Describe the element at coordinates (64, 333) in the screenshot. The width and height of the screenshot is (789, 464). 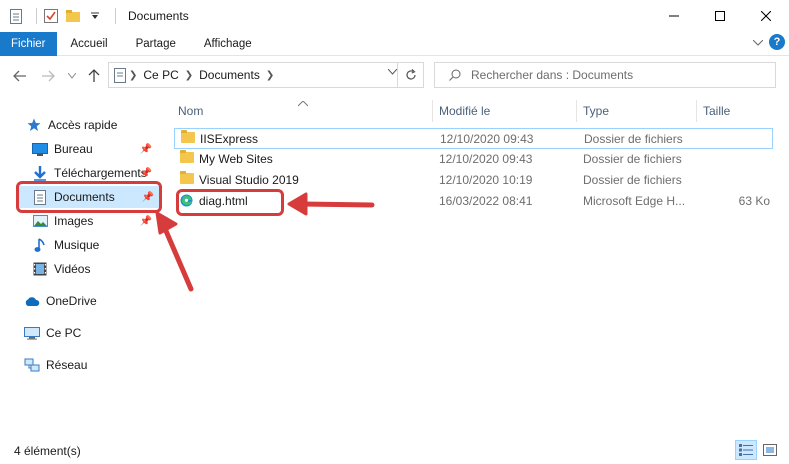
I see `sidebar-item-label: Ce PC` at that location.